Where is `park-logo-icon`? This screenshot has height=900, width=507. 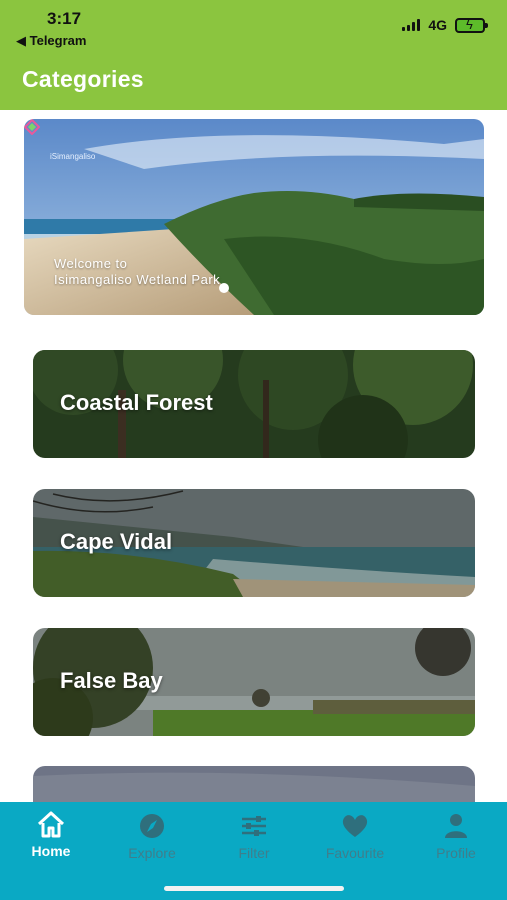 park-logo-icon is located at coordinates (32, 127).